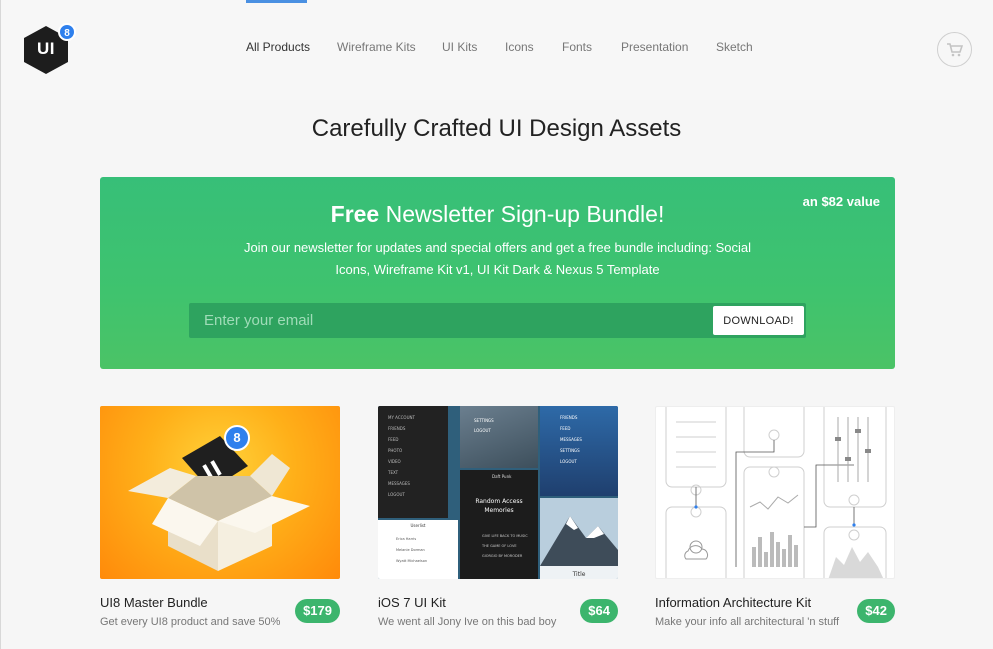  What do you see at coordinates (484, 420) in the screenshot?
I see `mini-label: SETTINGS` at bounding box center [484, 420].